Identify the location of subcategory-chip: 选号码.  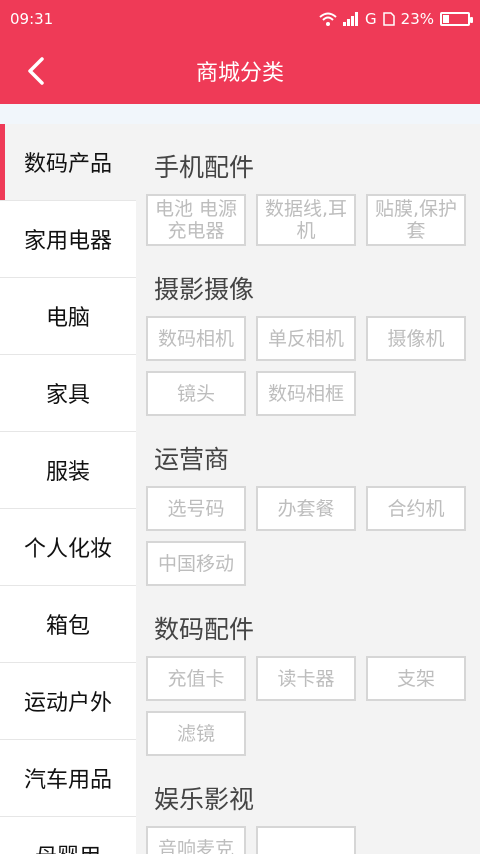
(196, 508).